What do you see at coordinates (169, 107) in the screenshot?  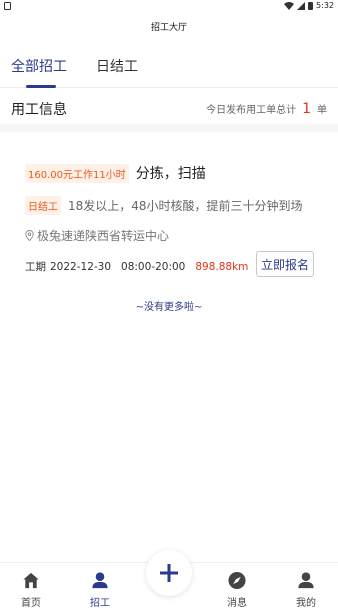 I see `section-header: 用工信息 今日发布用工单总计 1 单` at bounding box center [169, 107].